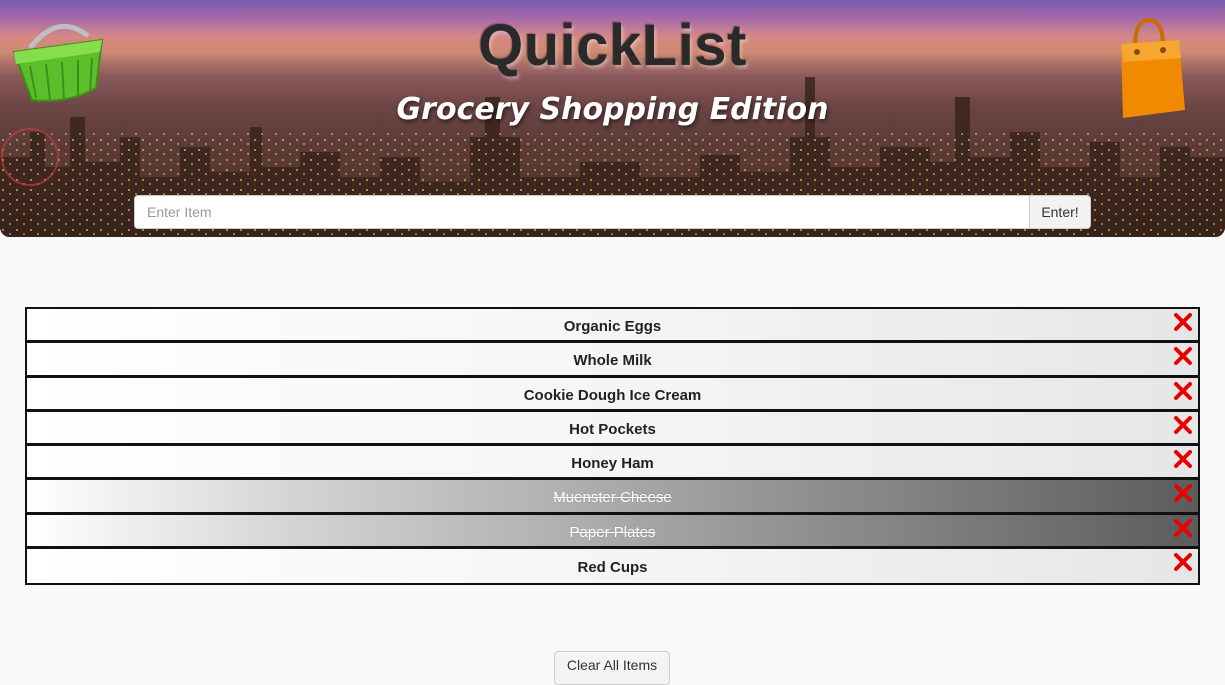  I want to click on add-item-form: Enter!, so click(612, 212).